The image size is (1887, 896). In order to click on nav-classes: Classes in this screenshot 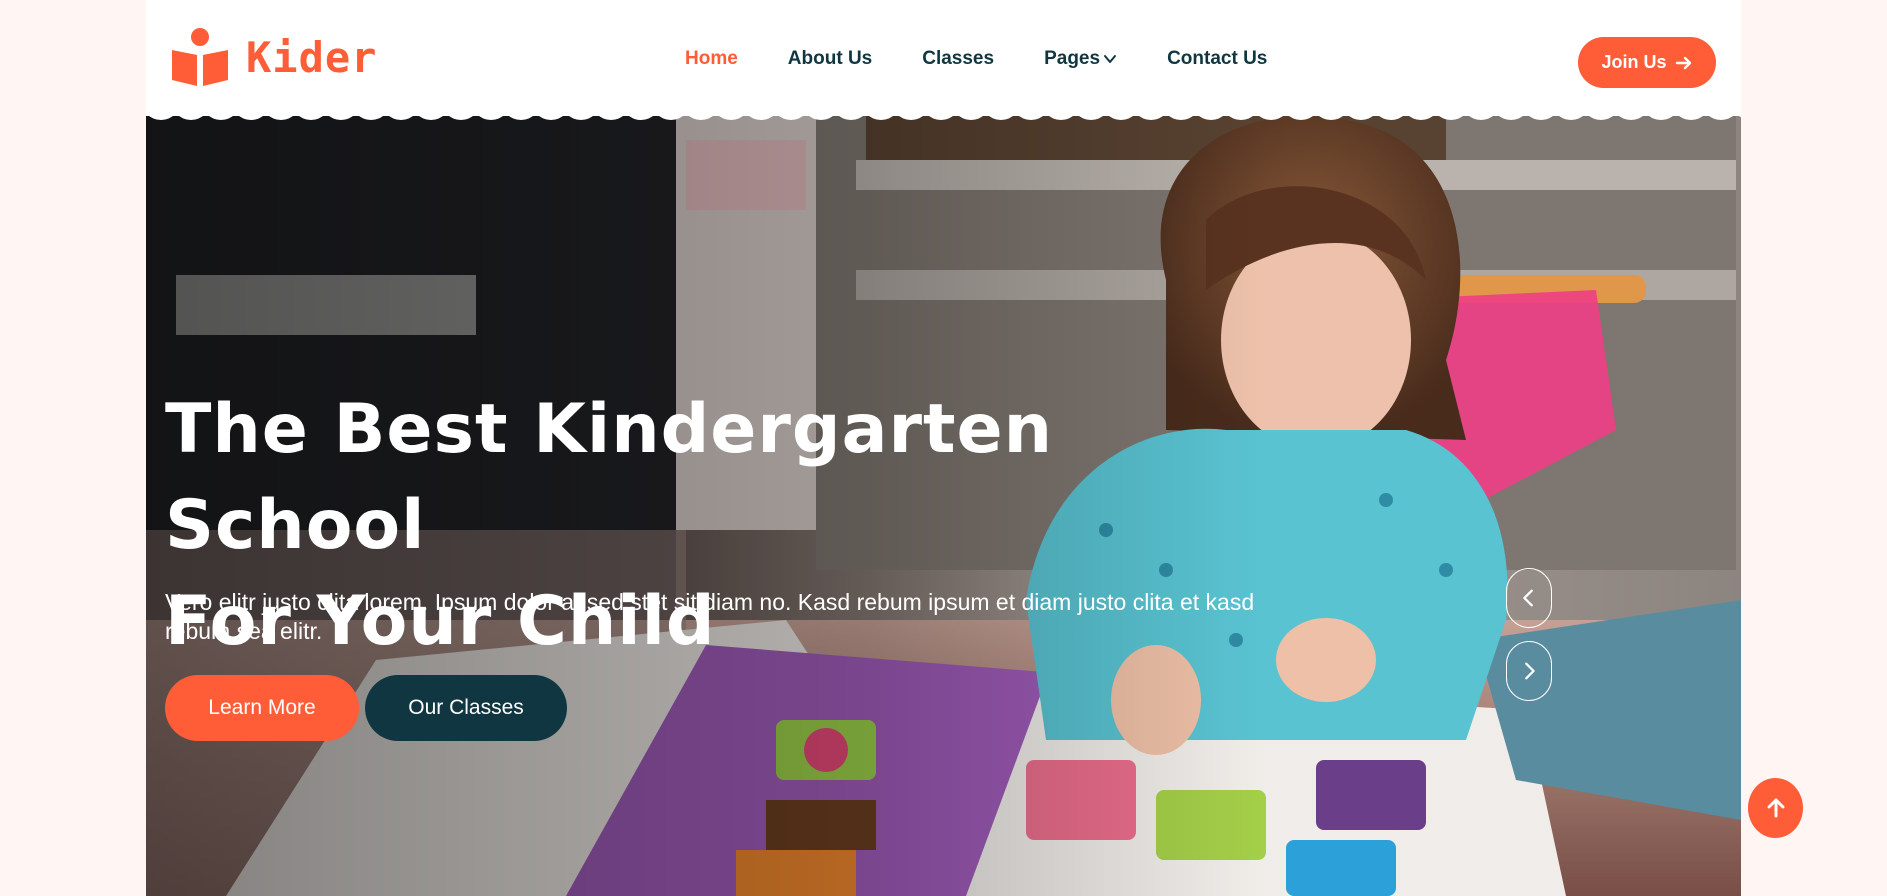, I will do `click(958, 59)`.